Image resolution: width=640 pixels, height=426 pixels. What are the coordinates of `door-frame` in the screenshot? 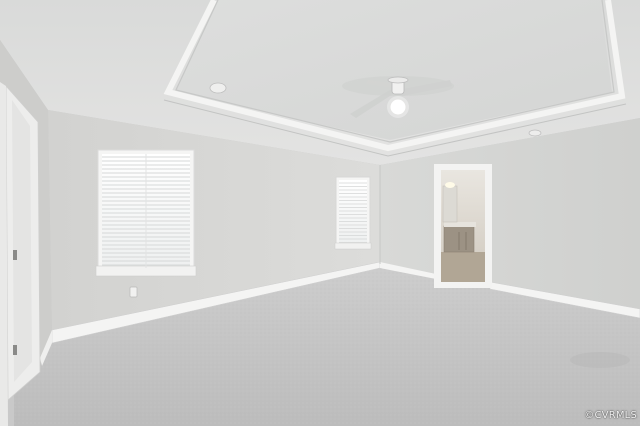 It's located at (20, 254).